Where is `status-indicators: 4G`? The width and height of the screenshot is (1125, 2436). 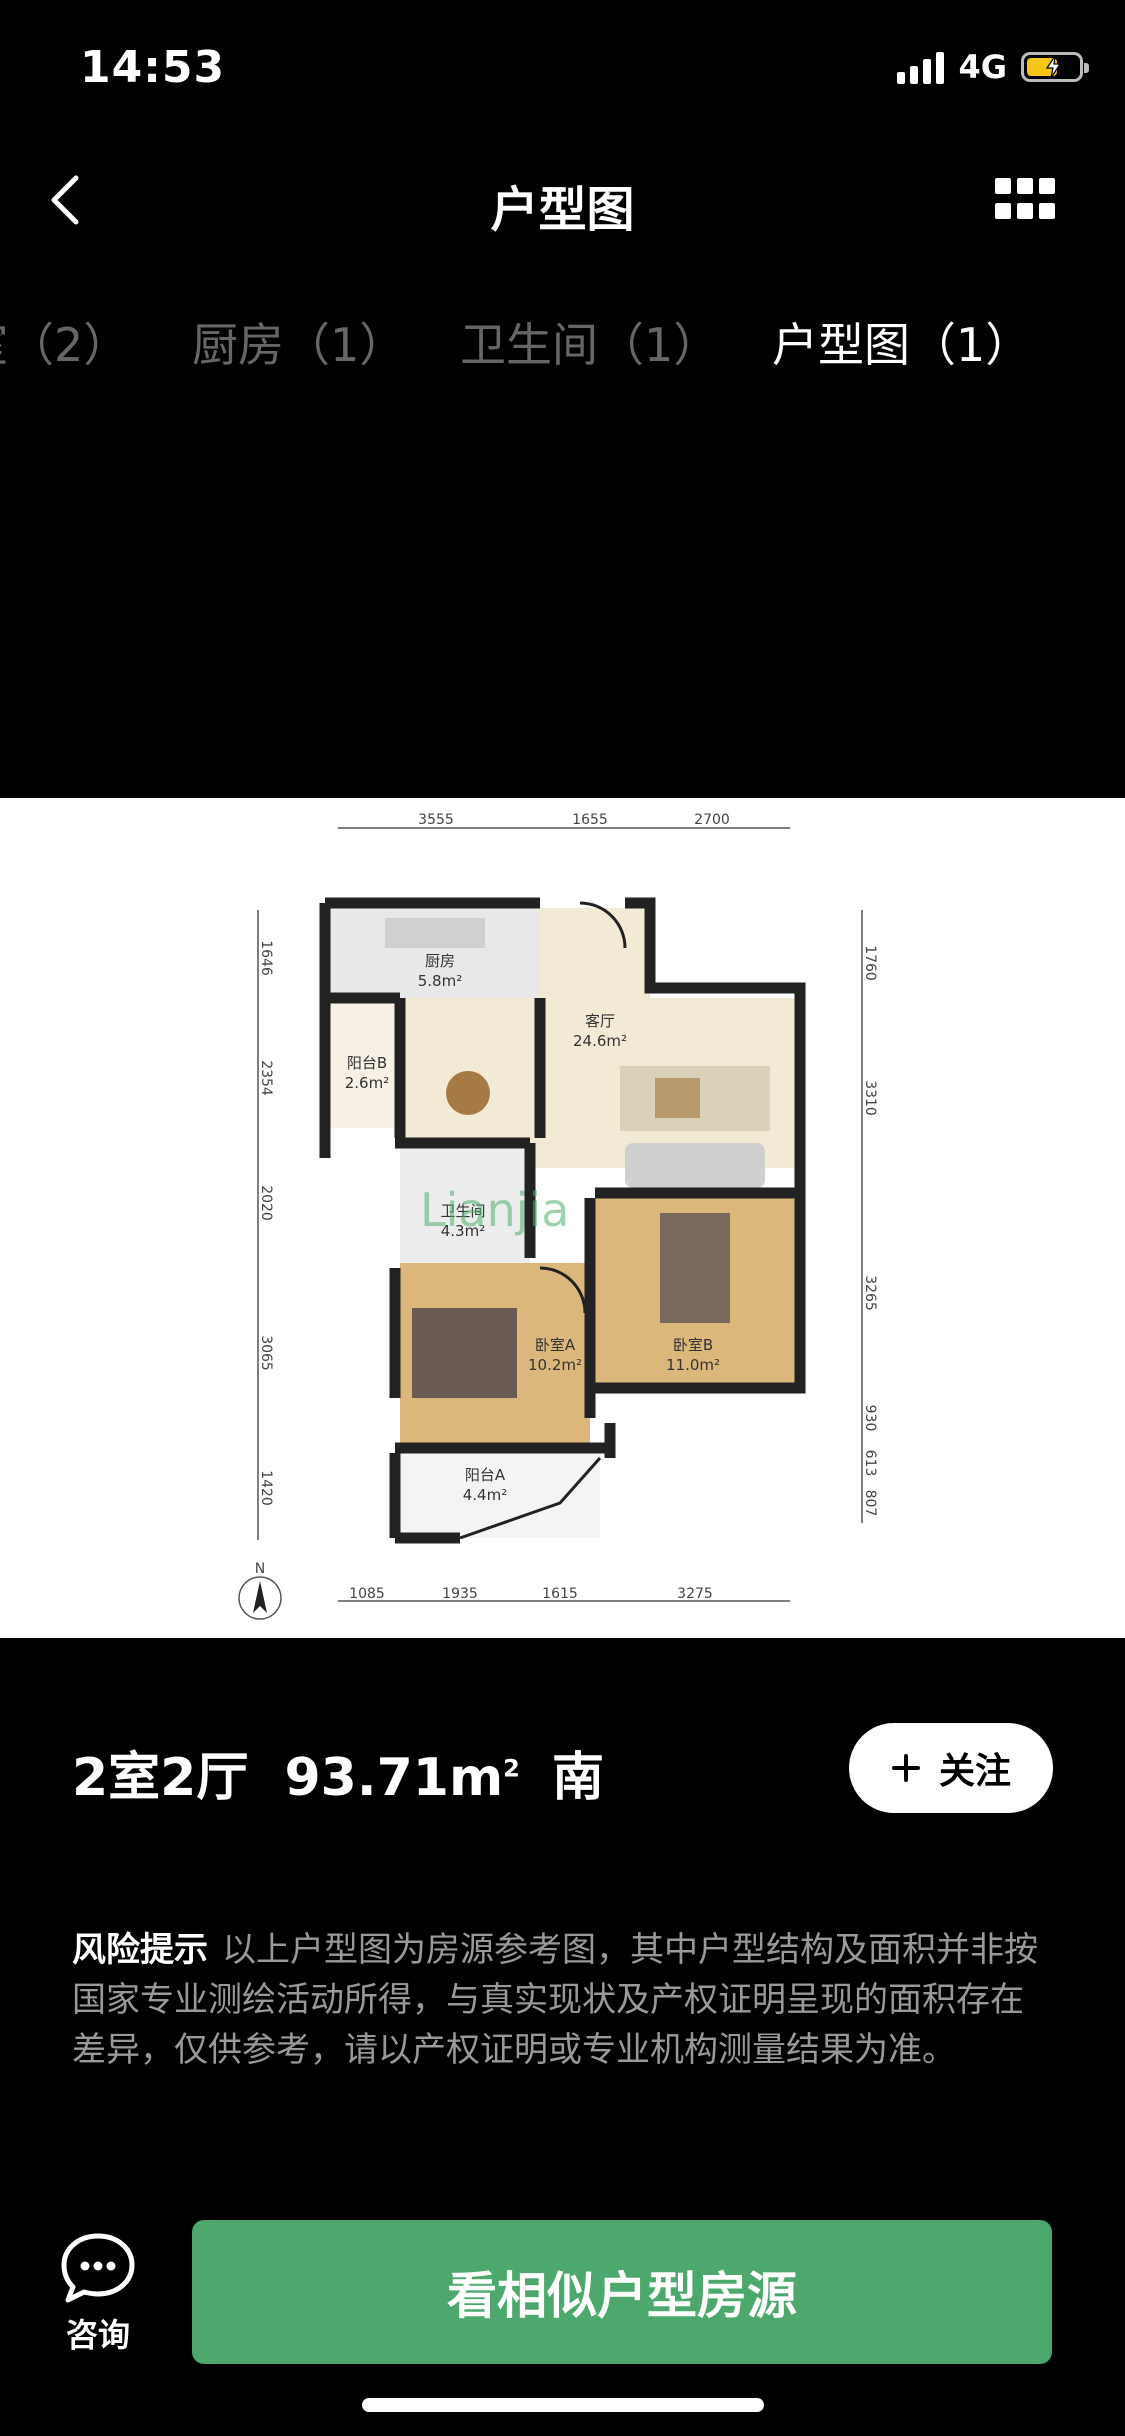
status-indicators: 4G is located at coordinates (993, 67).